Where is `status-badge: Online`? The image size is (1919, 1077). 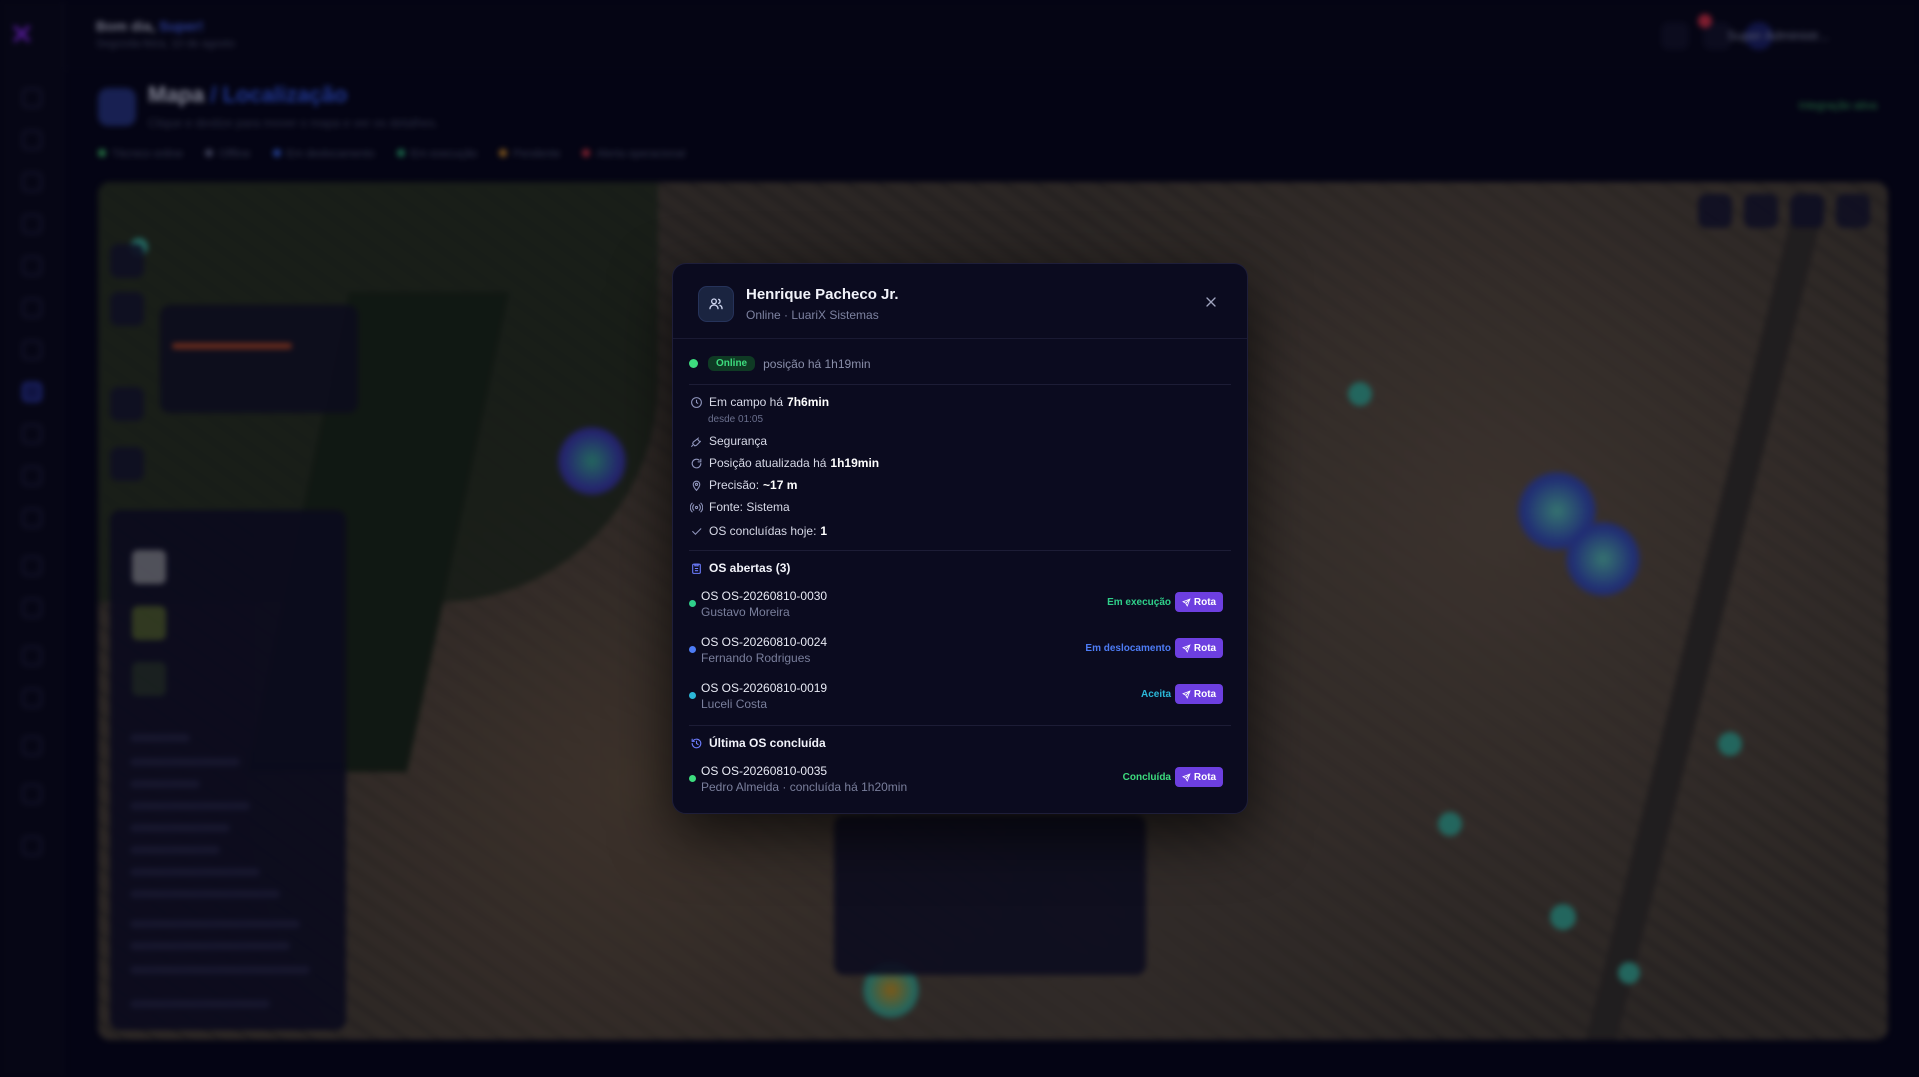
status-badge: Online is located at coordinates (732, 363).